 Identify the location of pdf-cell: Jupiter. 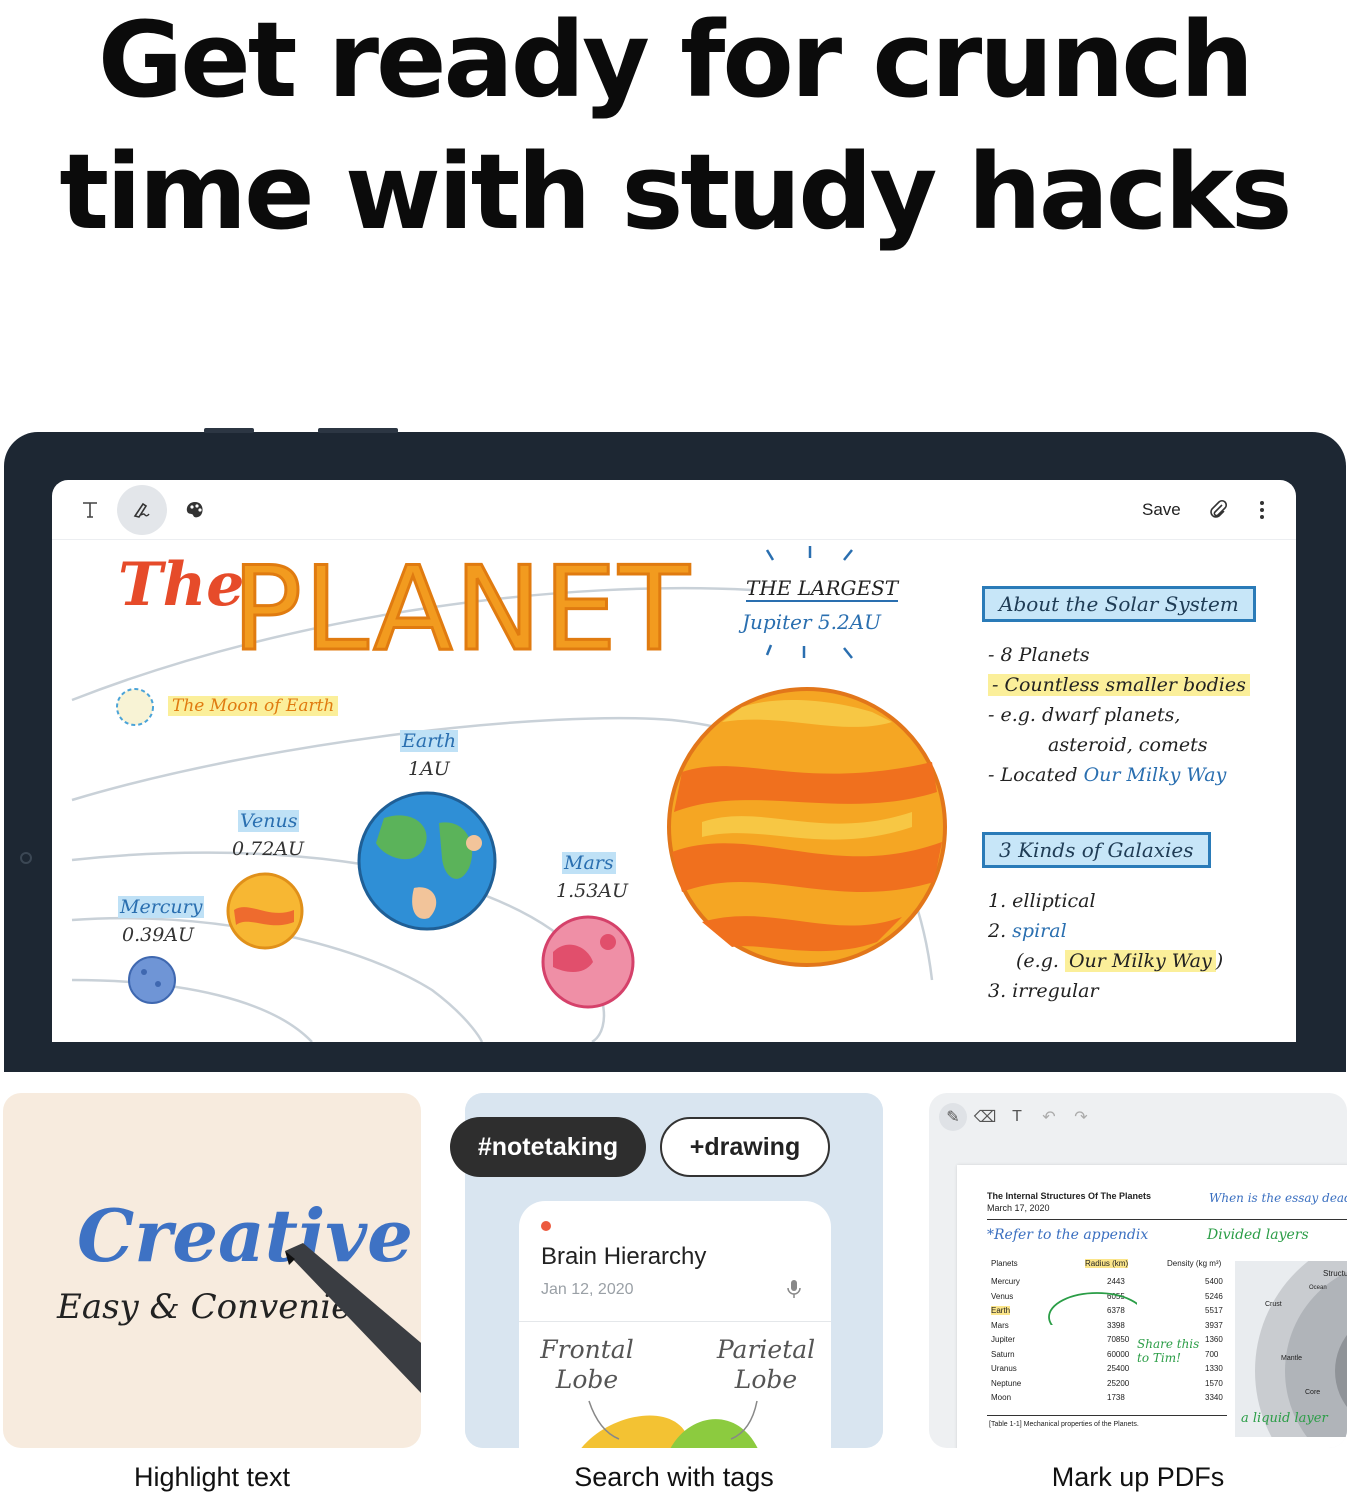
(1003, 1339).